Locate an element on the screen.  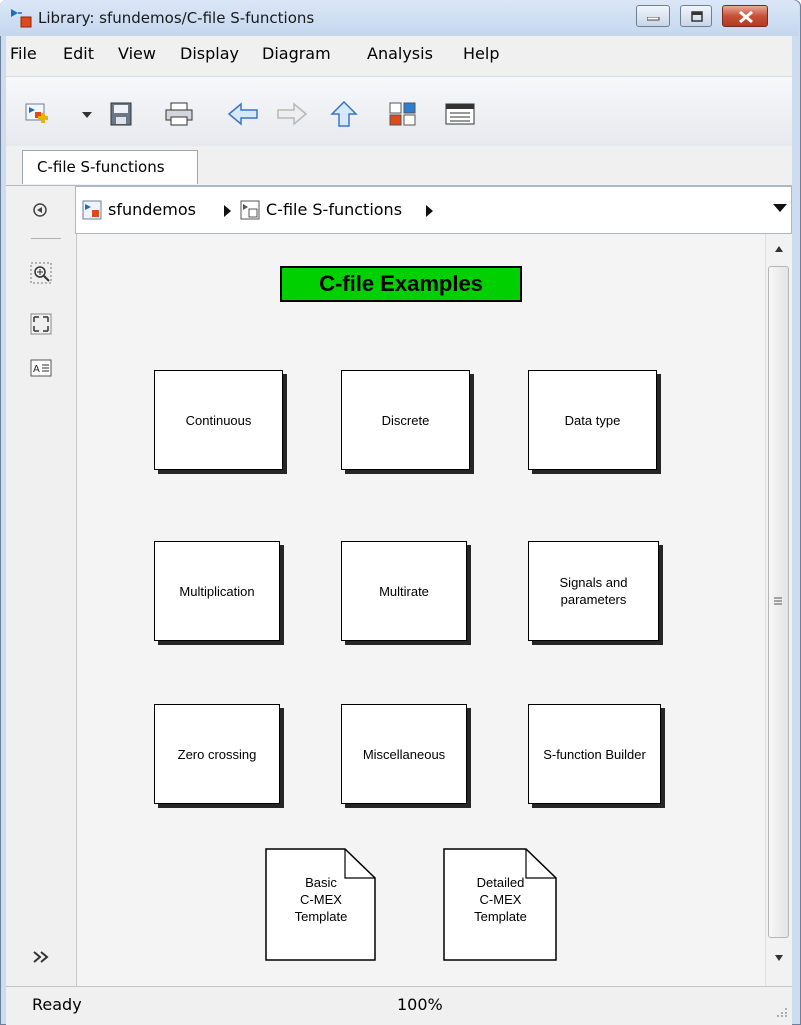
model-explorer-icon is located at coordinates (460, 114).